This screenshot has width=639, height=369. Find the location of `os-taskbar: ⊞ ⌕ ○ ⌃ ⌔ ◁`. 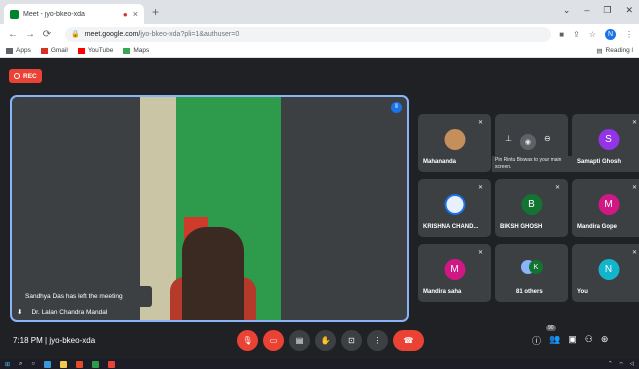

os-taskbar: ⊞ ⌕ ○ ⌃ ⌔ ◁ is located at coordinates (319, 364).